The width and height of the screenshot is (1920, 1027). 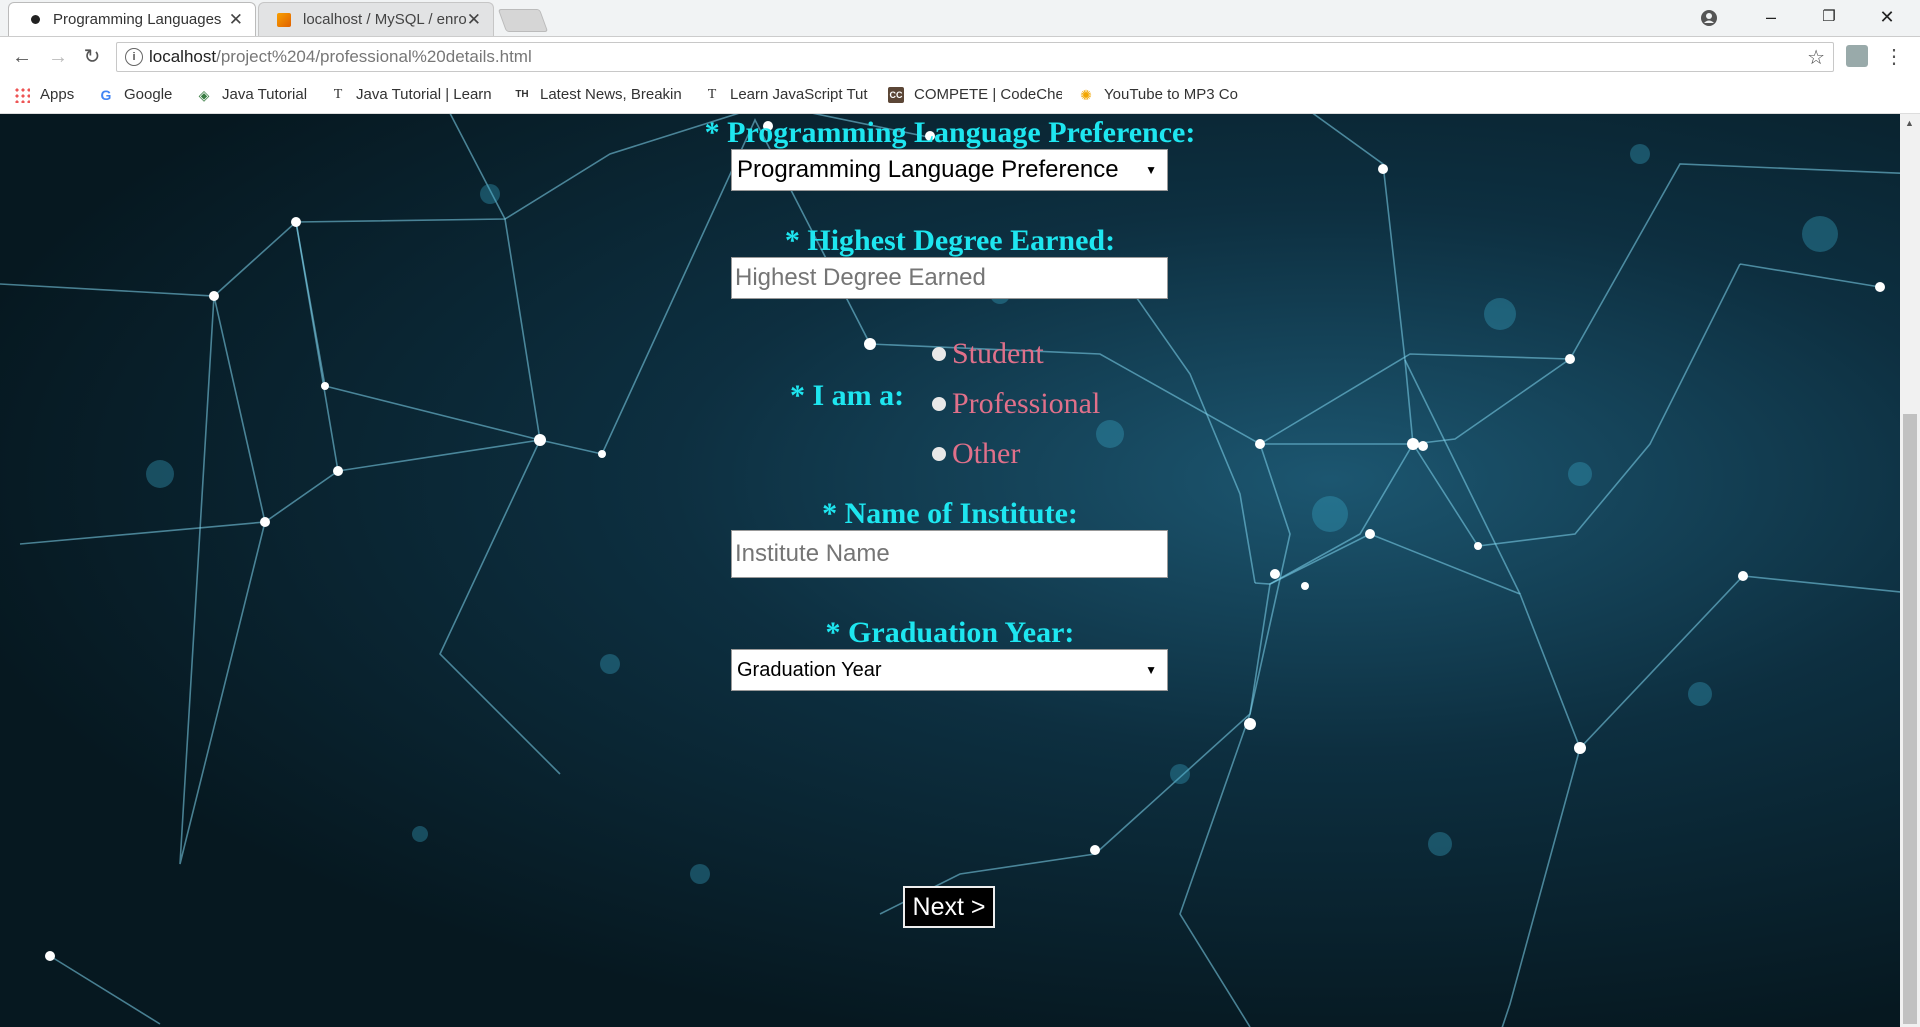 What do you see at coordinates (1771, 17) in the screenshot?
I see `minimize-button: –` at bounding box center [1771, 17].